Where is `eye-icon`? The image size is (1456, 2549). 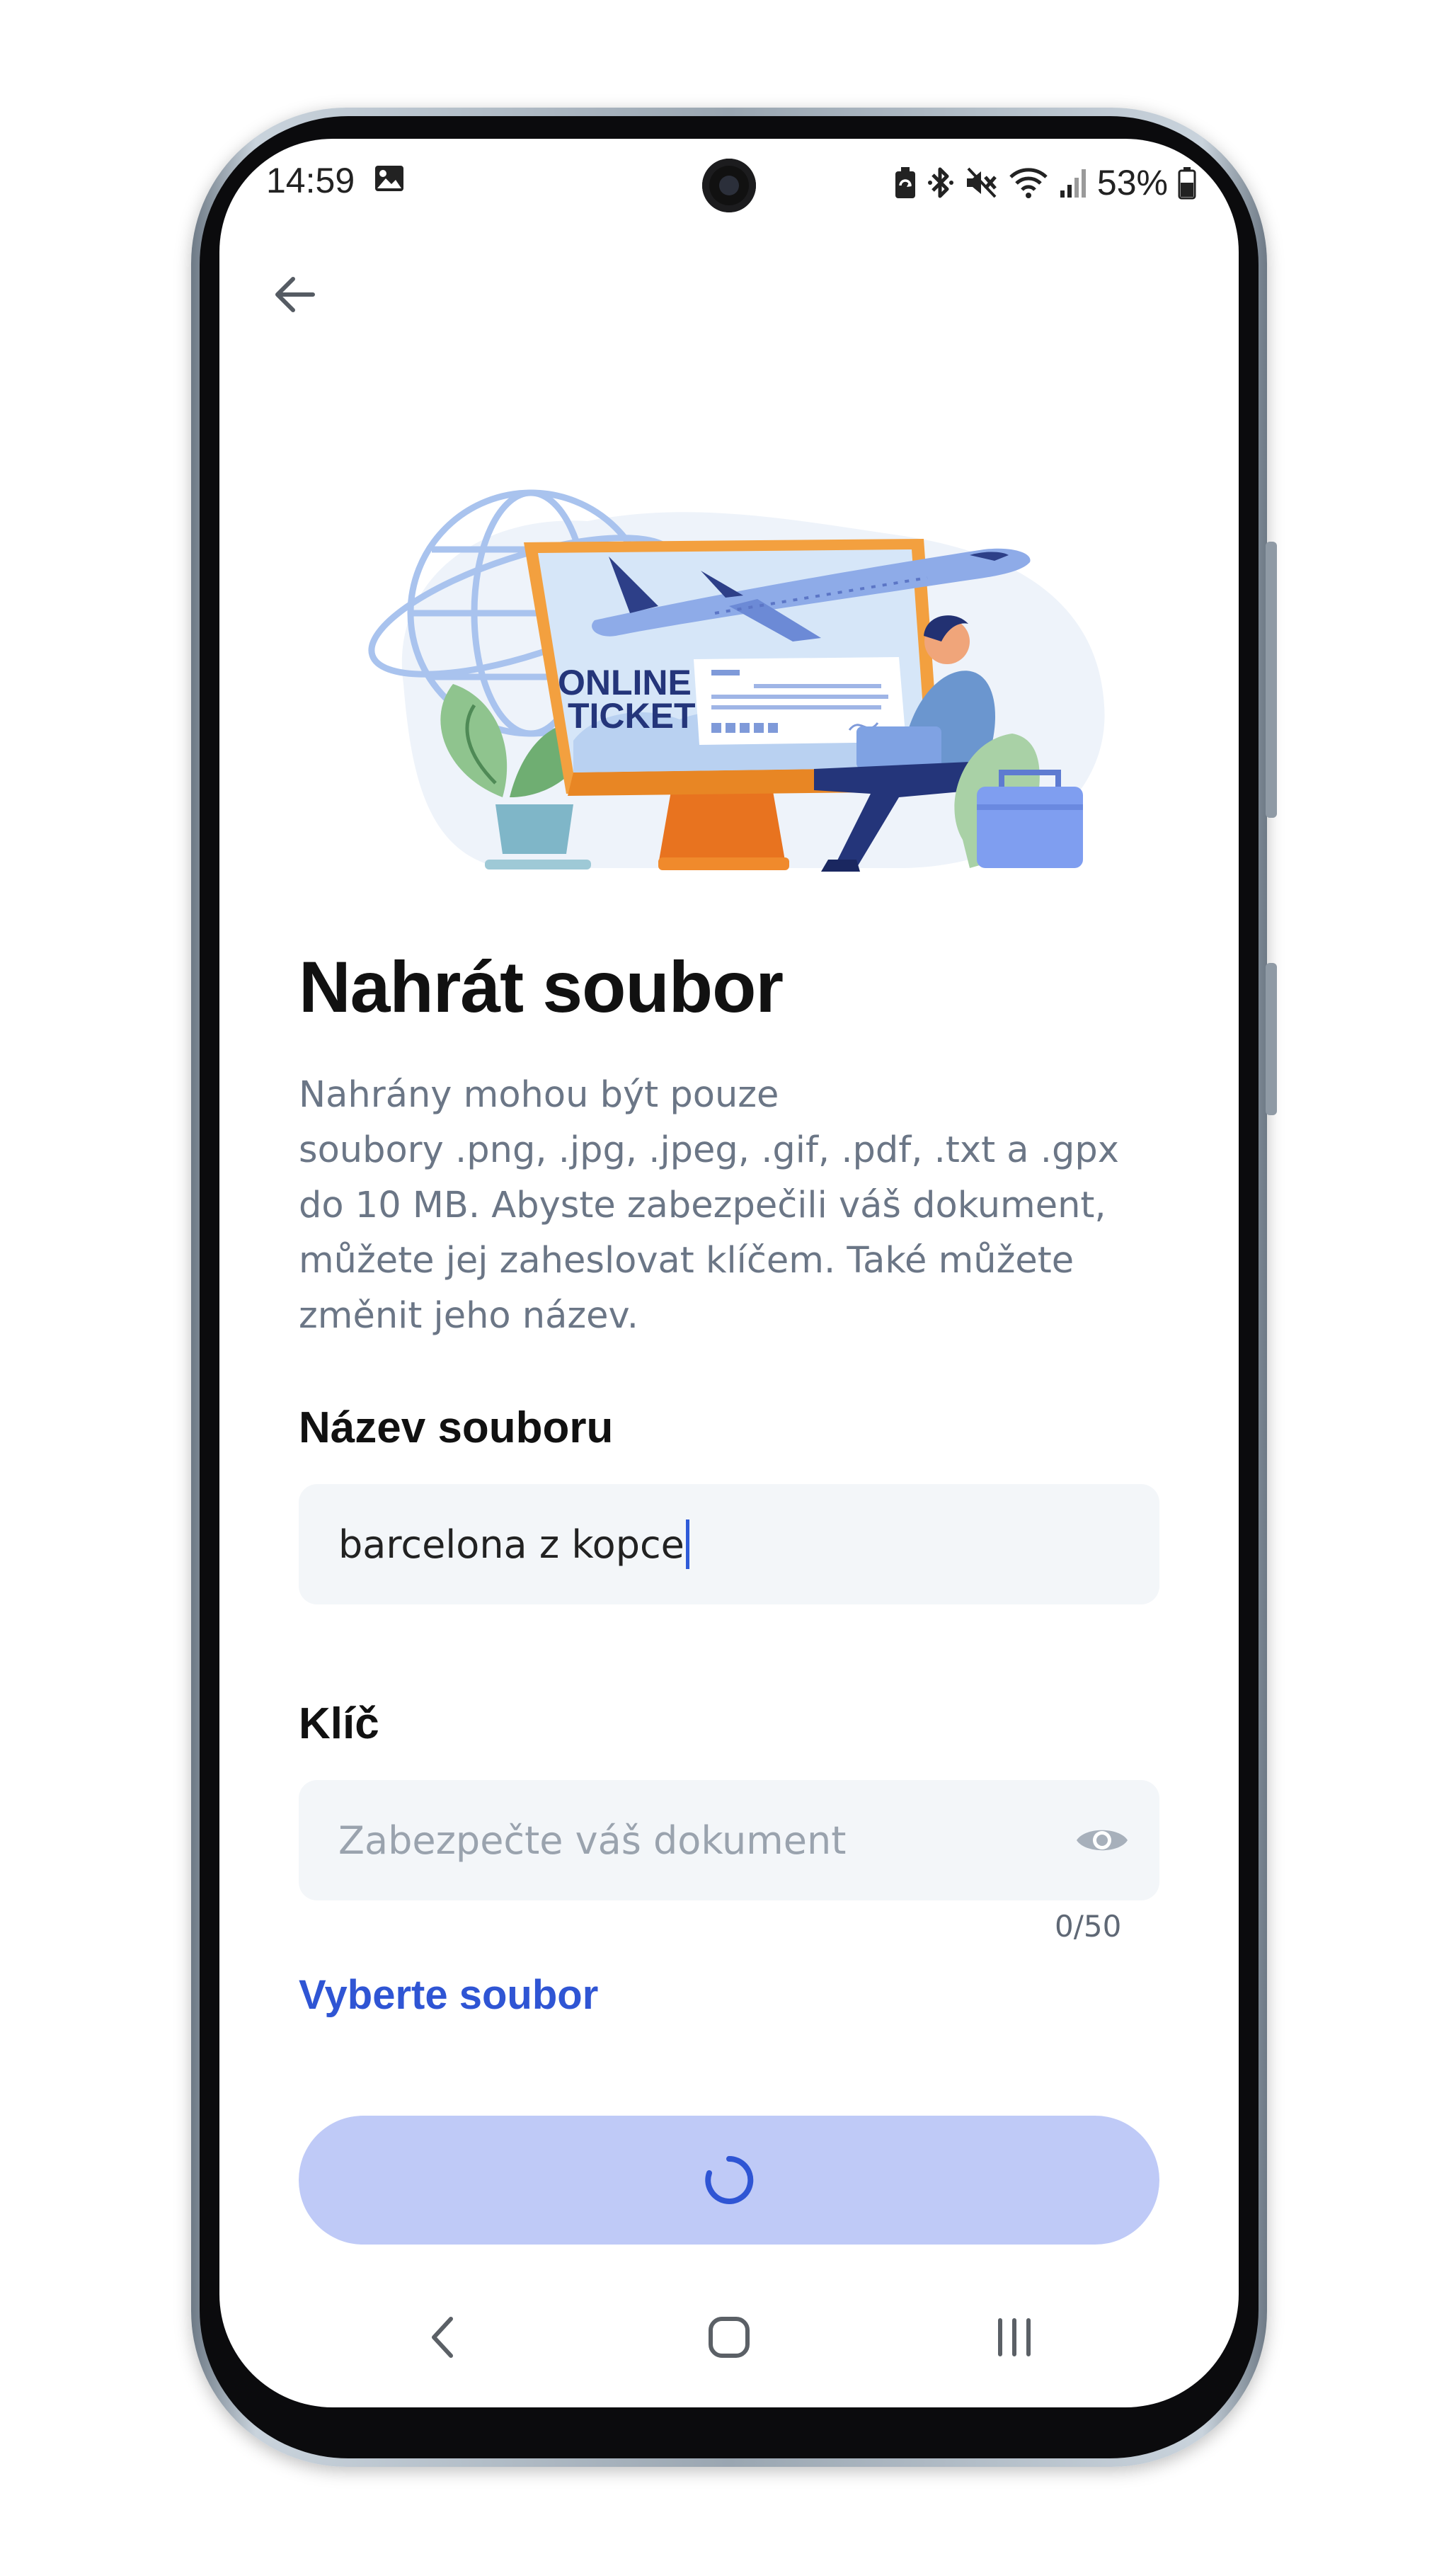 eye-icon is located at coordinates (1103, 1840).